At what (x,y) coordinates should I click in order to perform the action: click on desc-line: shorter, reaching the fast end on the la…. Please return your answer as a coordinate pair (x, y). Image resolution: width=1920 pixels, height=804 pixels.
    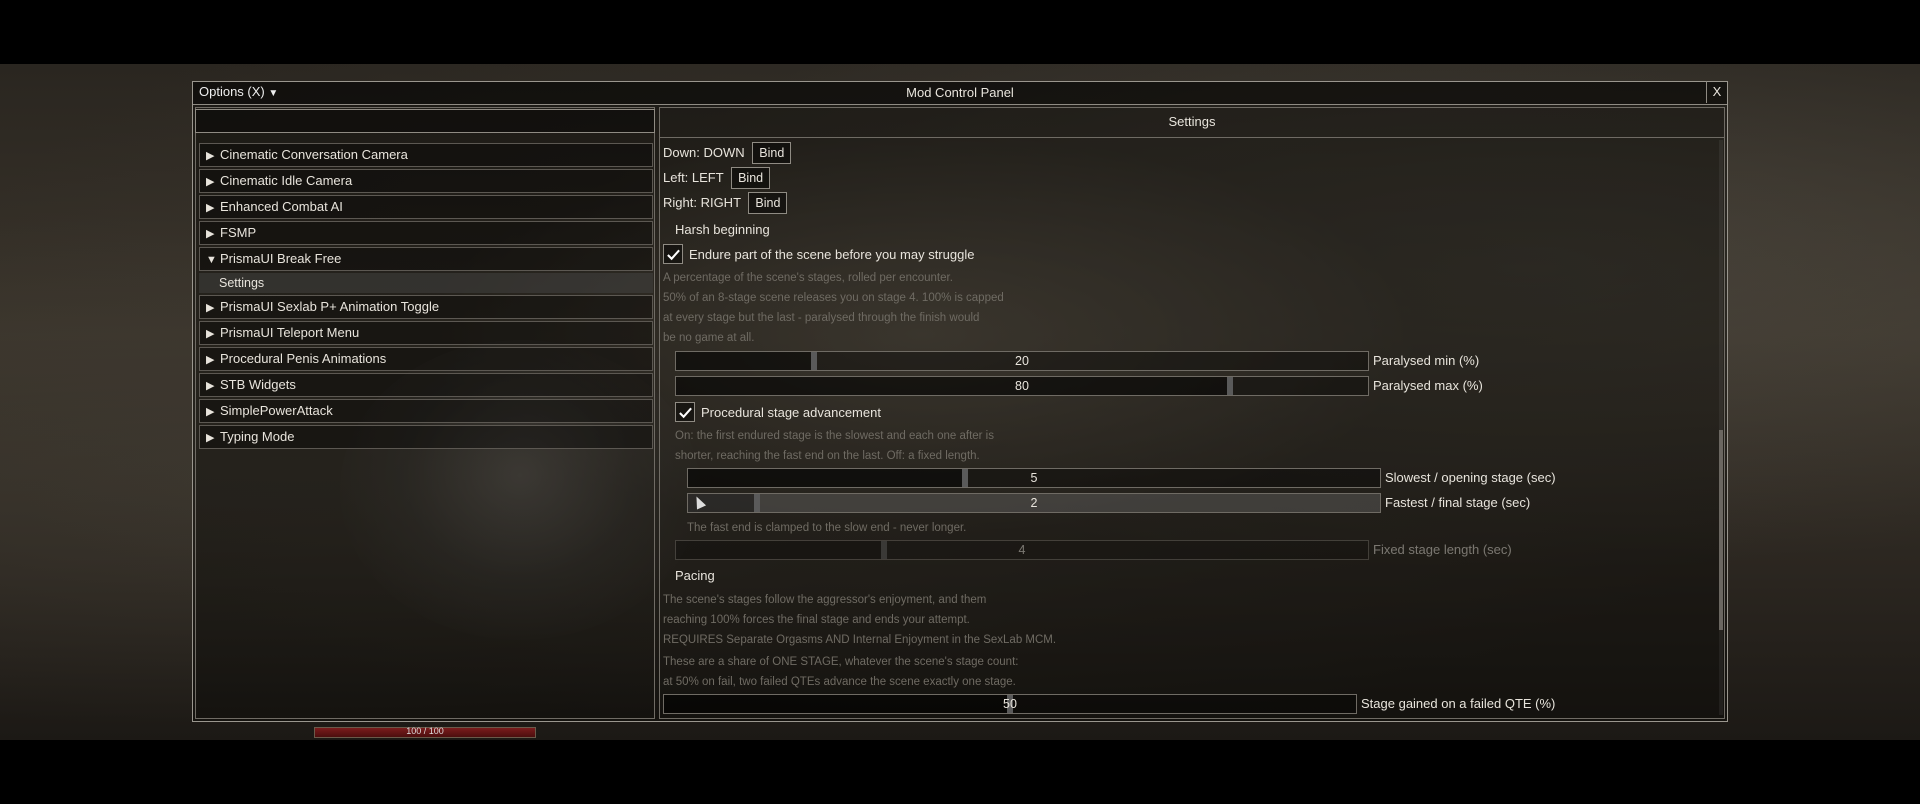
    Looking at the image, I should click on (827, 456).